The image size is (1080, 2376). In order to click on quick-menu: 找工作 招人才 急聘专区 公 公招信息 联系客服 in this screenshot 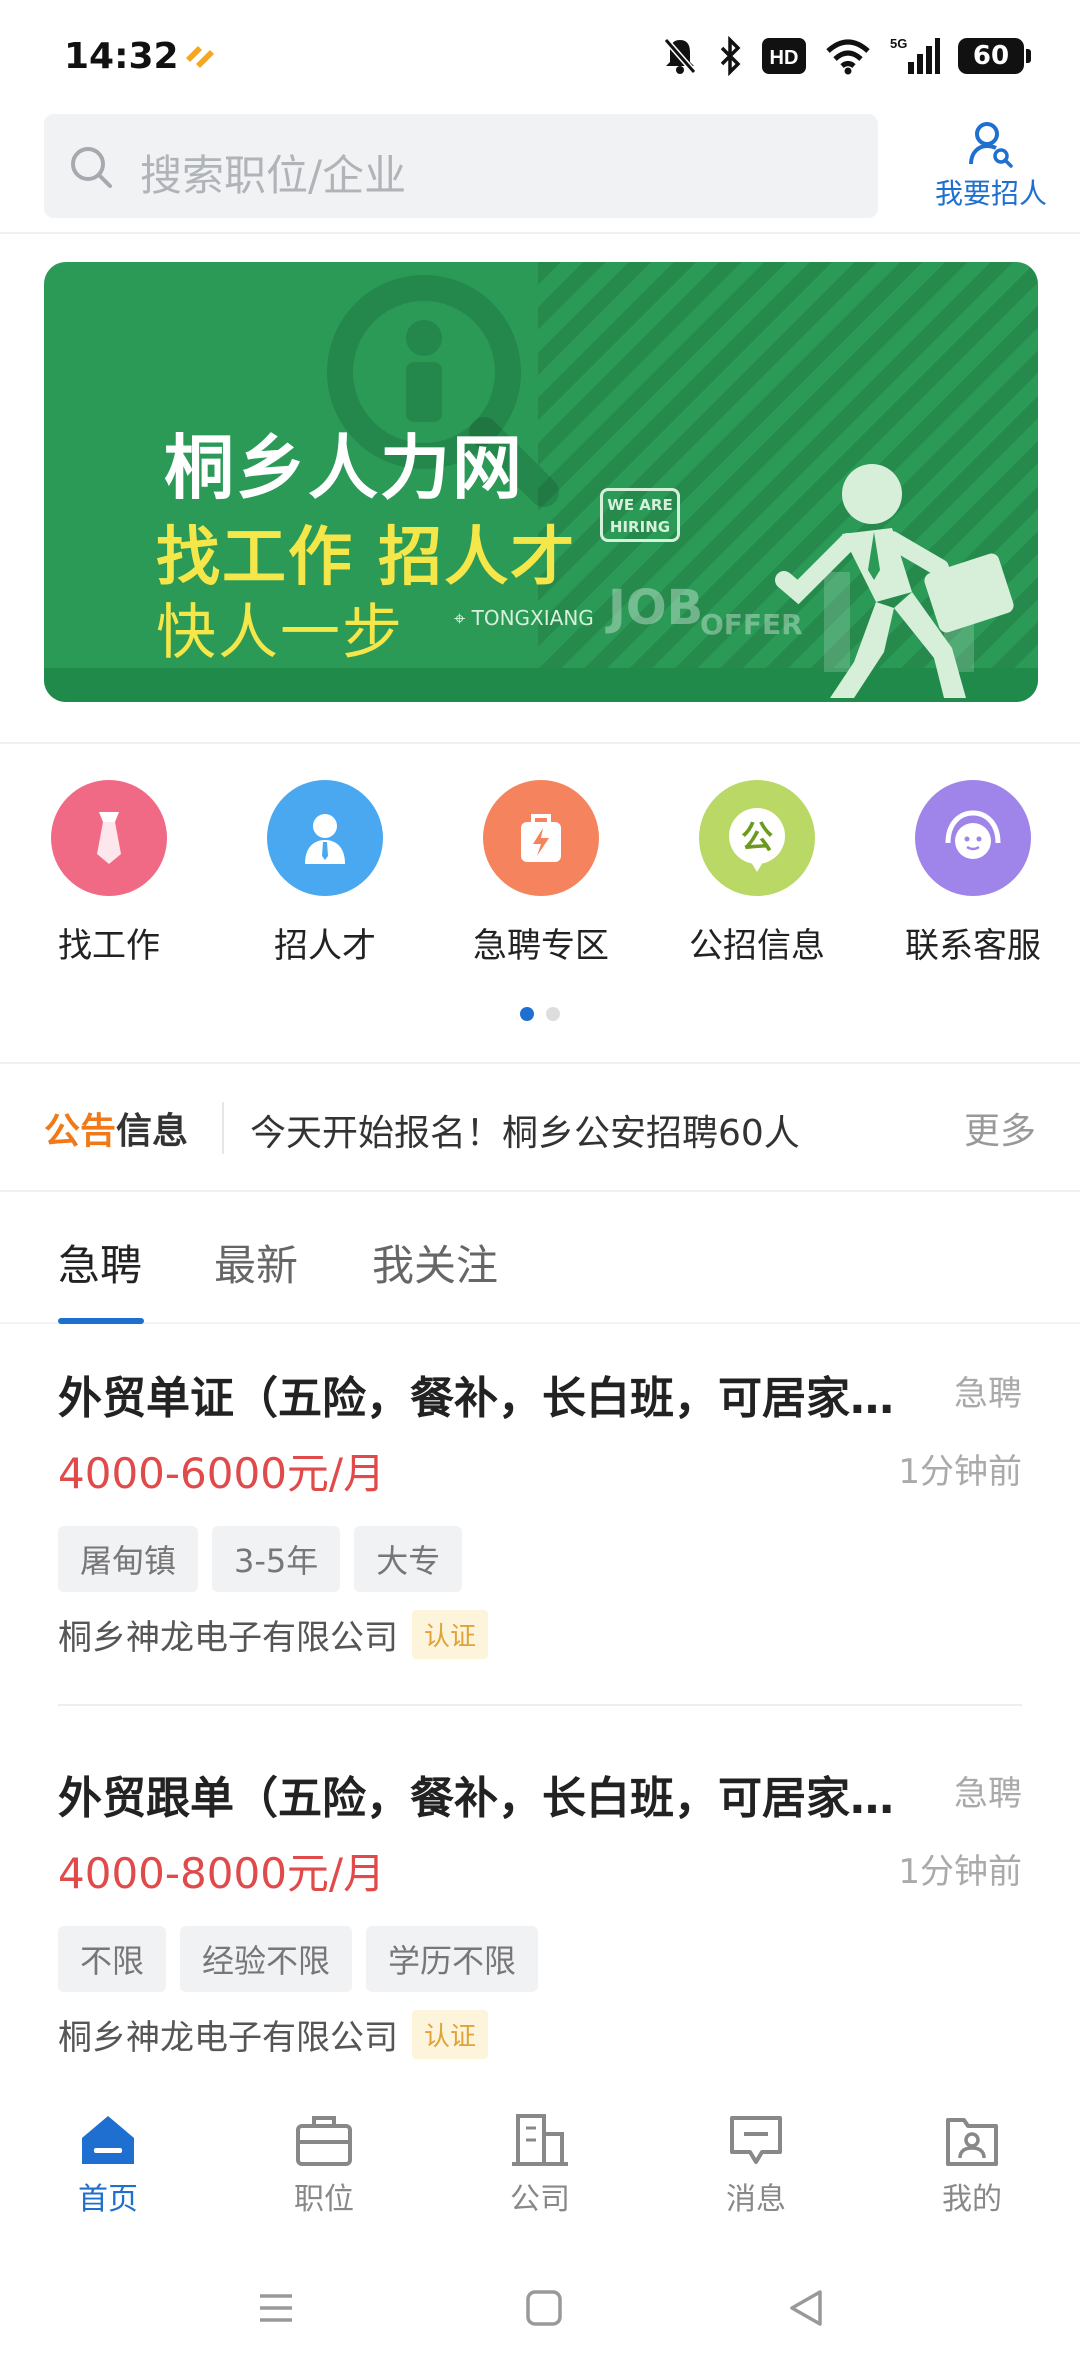, I will do `click(540, 880)`.